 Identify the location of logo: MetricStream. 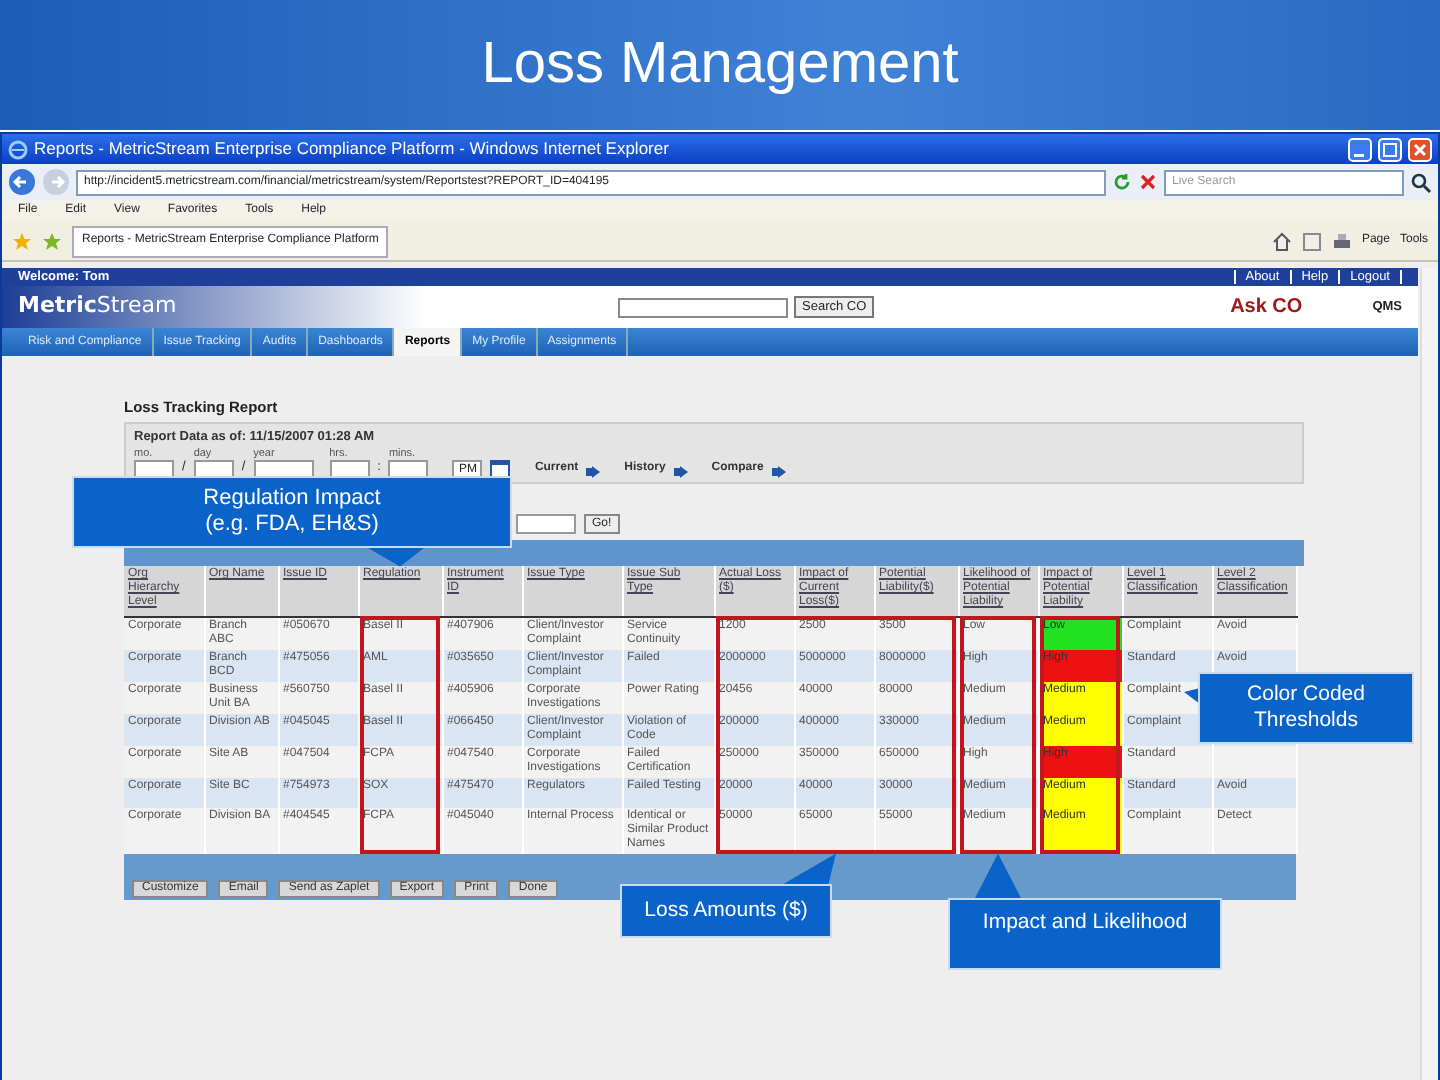
(98, 306).